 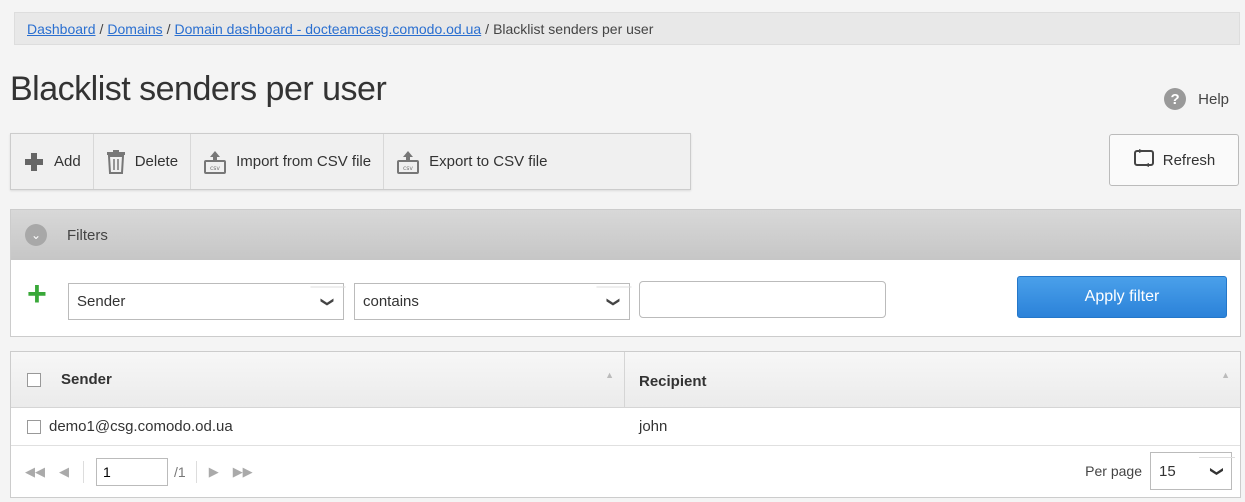 I want to click on delete-label: Delete, so click(x=156, y=161).